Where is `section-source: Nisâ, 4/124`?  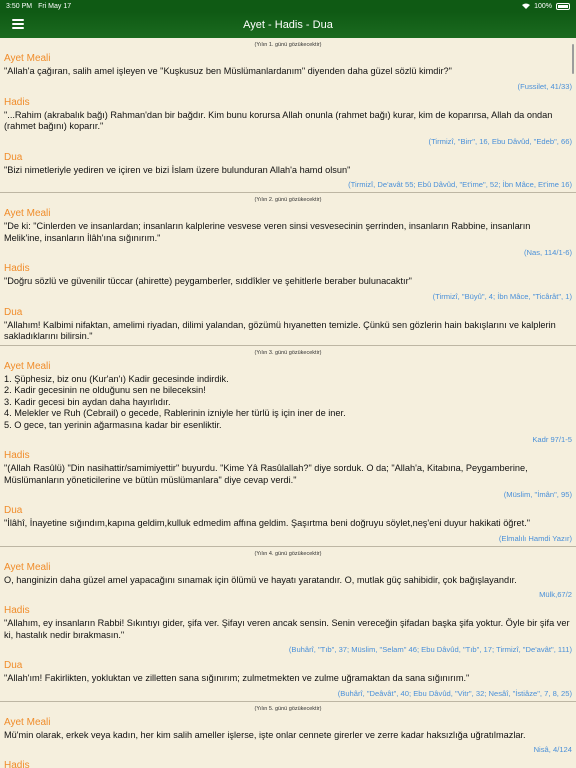 section-source: Nisâ, 4/124 is located at coordinates (552, 749).